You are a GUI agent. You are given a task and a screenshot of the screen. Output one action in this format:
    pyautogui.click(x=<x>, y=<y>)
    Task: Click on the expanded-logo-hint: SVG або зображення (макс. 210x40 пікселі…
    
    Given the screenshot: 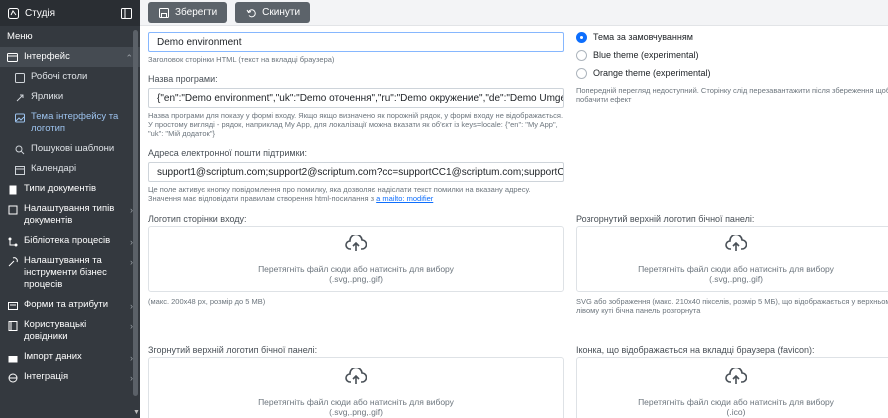 What is the action you would take?
    pyautogui.click(x=732, y=306)
    